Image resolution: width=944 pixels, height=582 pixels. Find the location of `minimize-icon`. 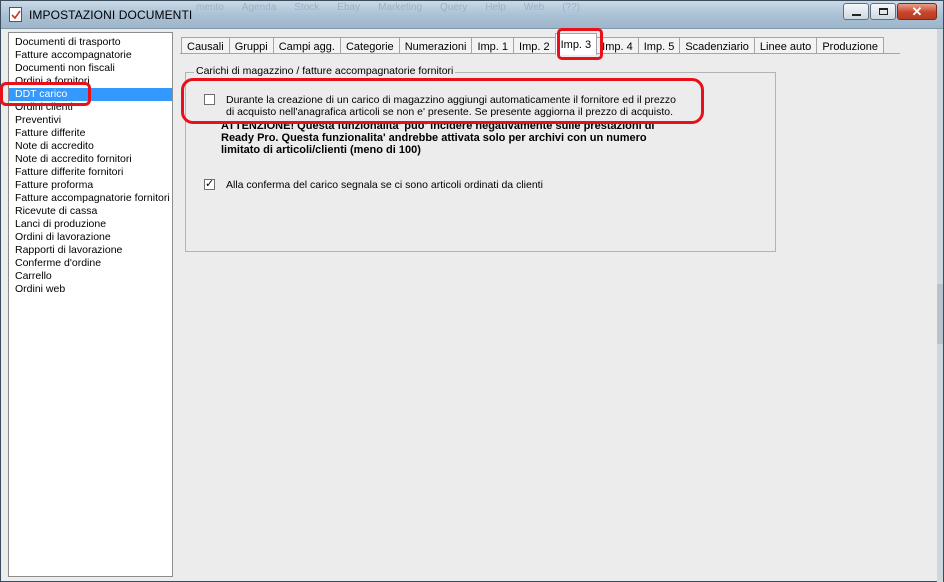

minimize-icon is located at coordinates (856, 15).